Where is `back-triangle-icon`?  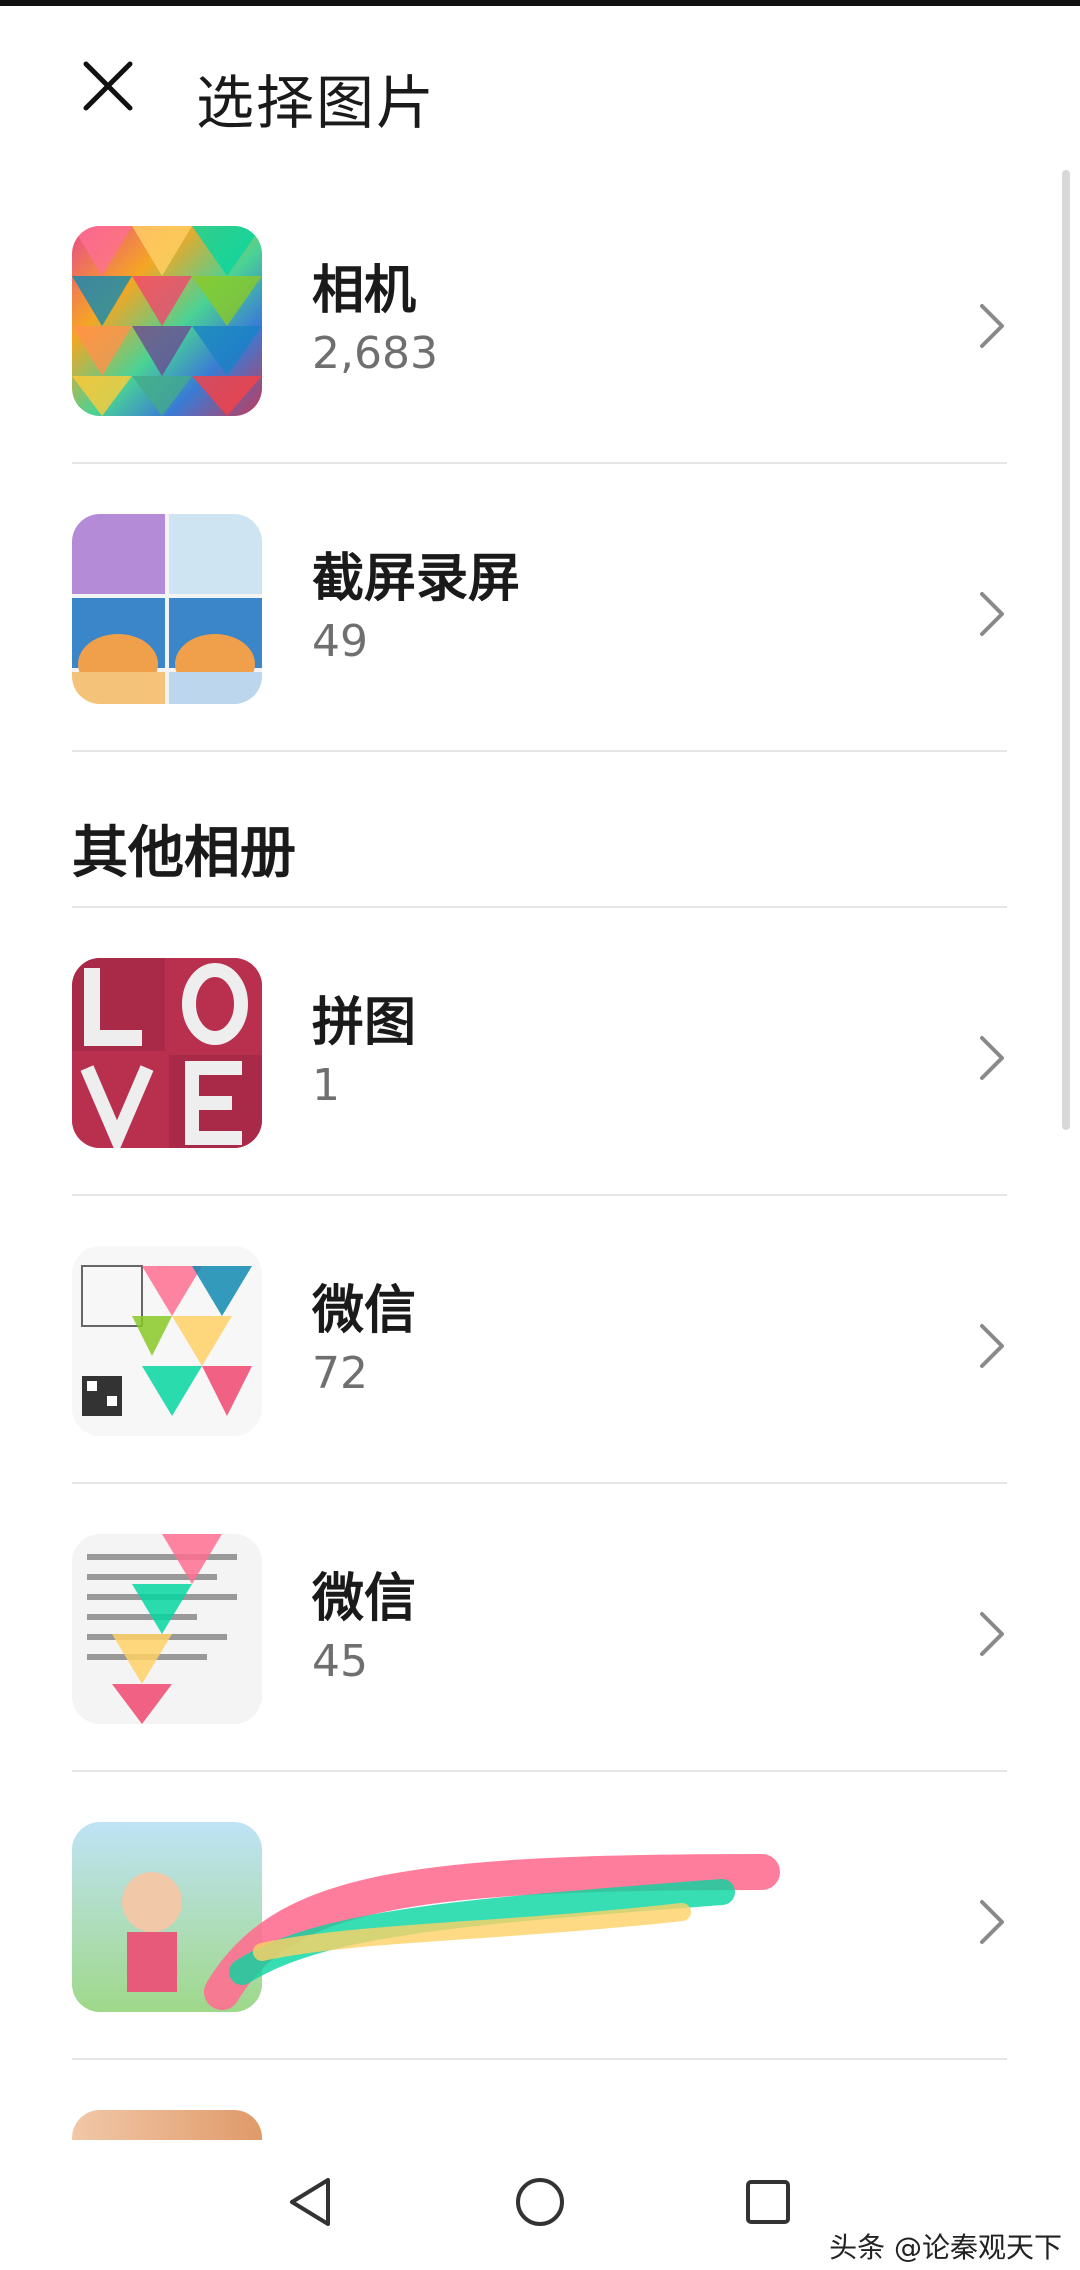 back-triangle-icon is located at coordinates (310, 2202).